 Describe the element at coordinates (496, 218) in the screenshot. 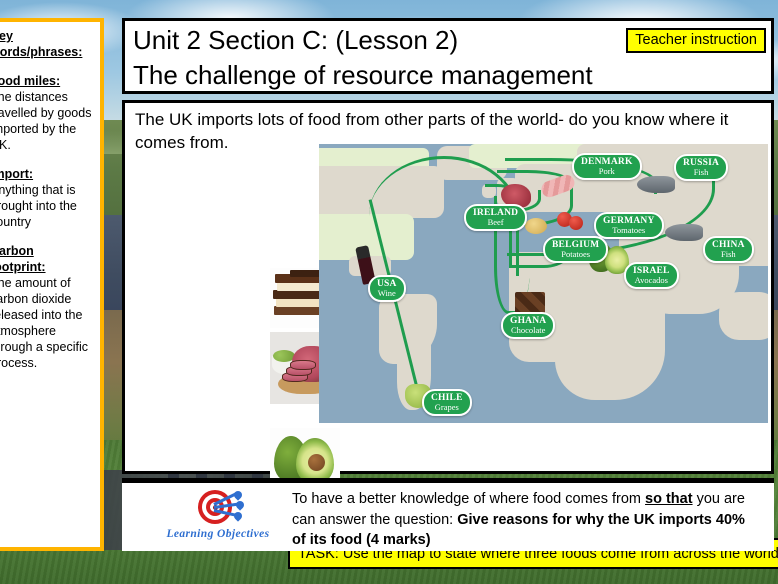

I see `map-label-ireland: IRELAND Beef` at that location.